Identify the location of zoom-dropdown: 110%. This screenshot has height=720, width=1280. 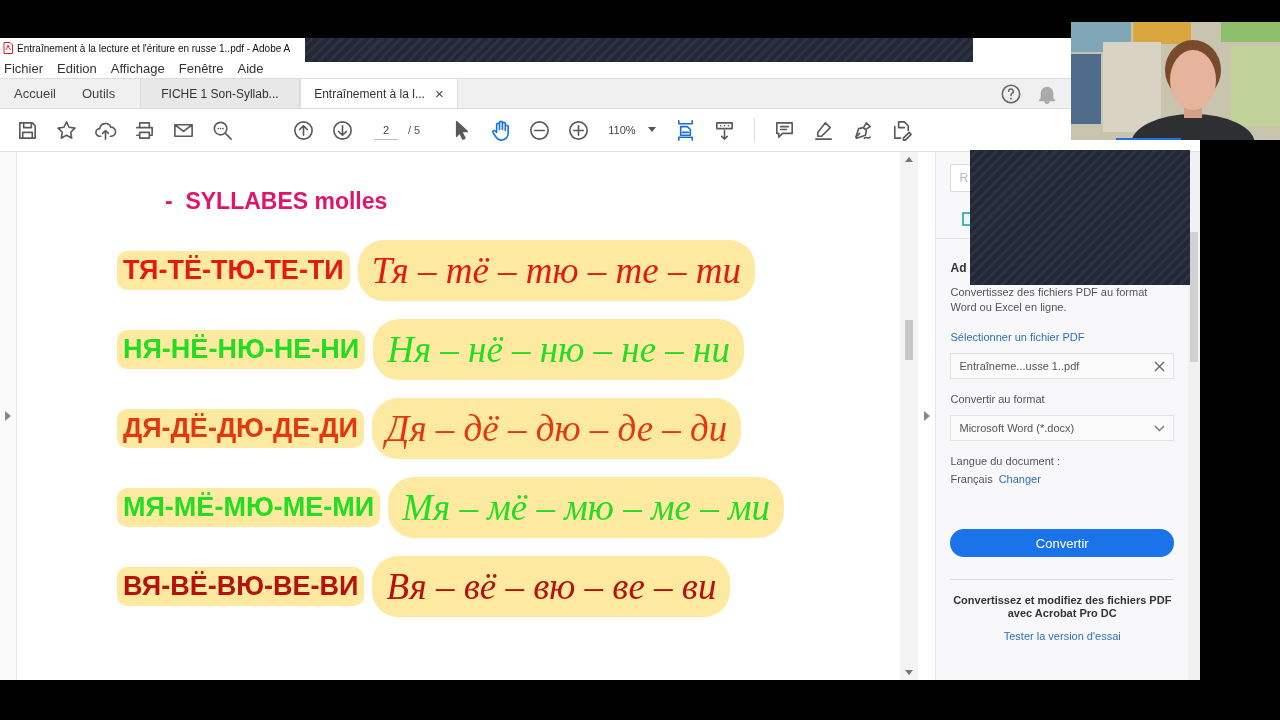
(632, 130).